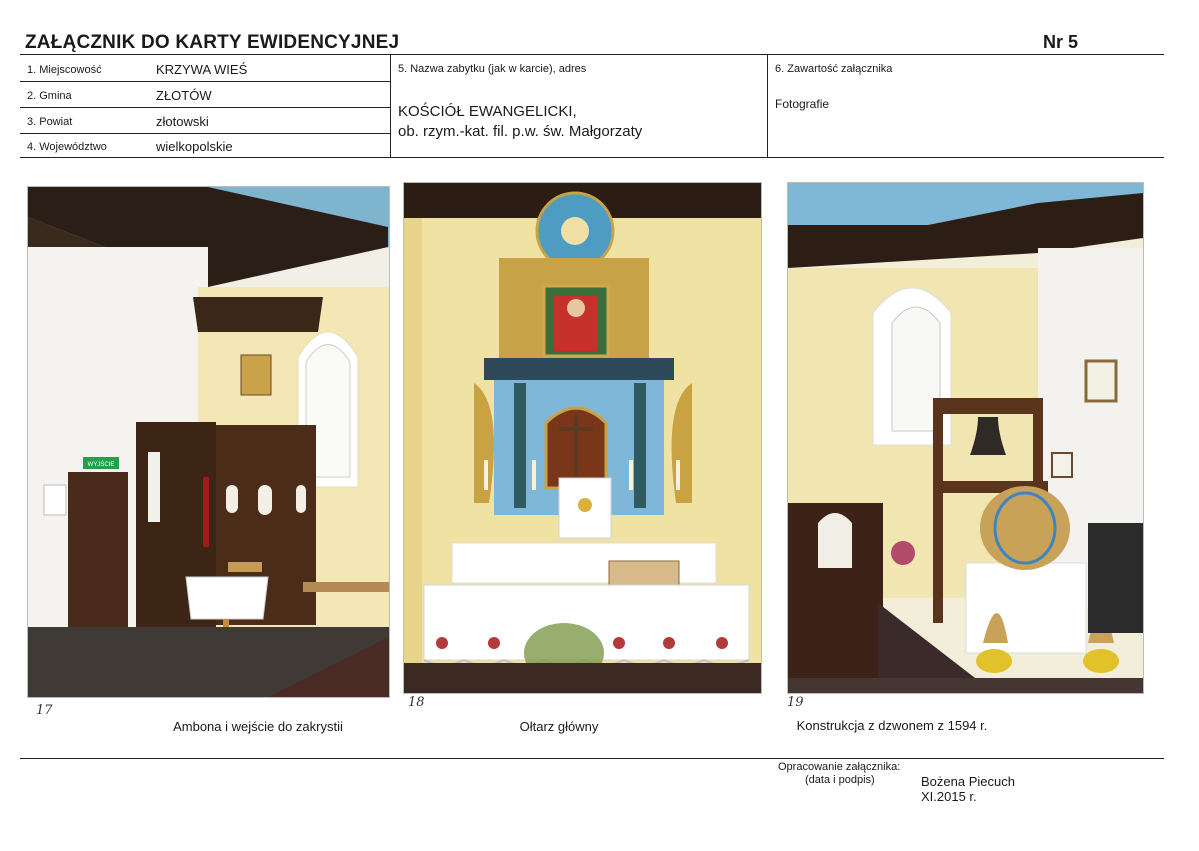  Describe the element at coordinates (492, 69) in the screenshot. I see `field-monument-name-label: 5. Nazwa zabytku (jak w karcie), adres` at that location.